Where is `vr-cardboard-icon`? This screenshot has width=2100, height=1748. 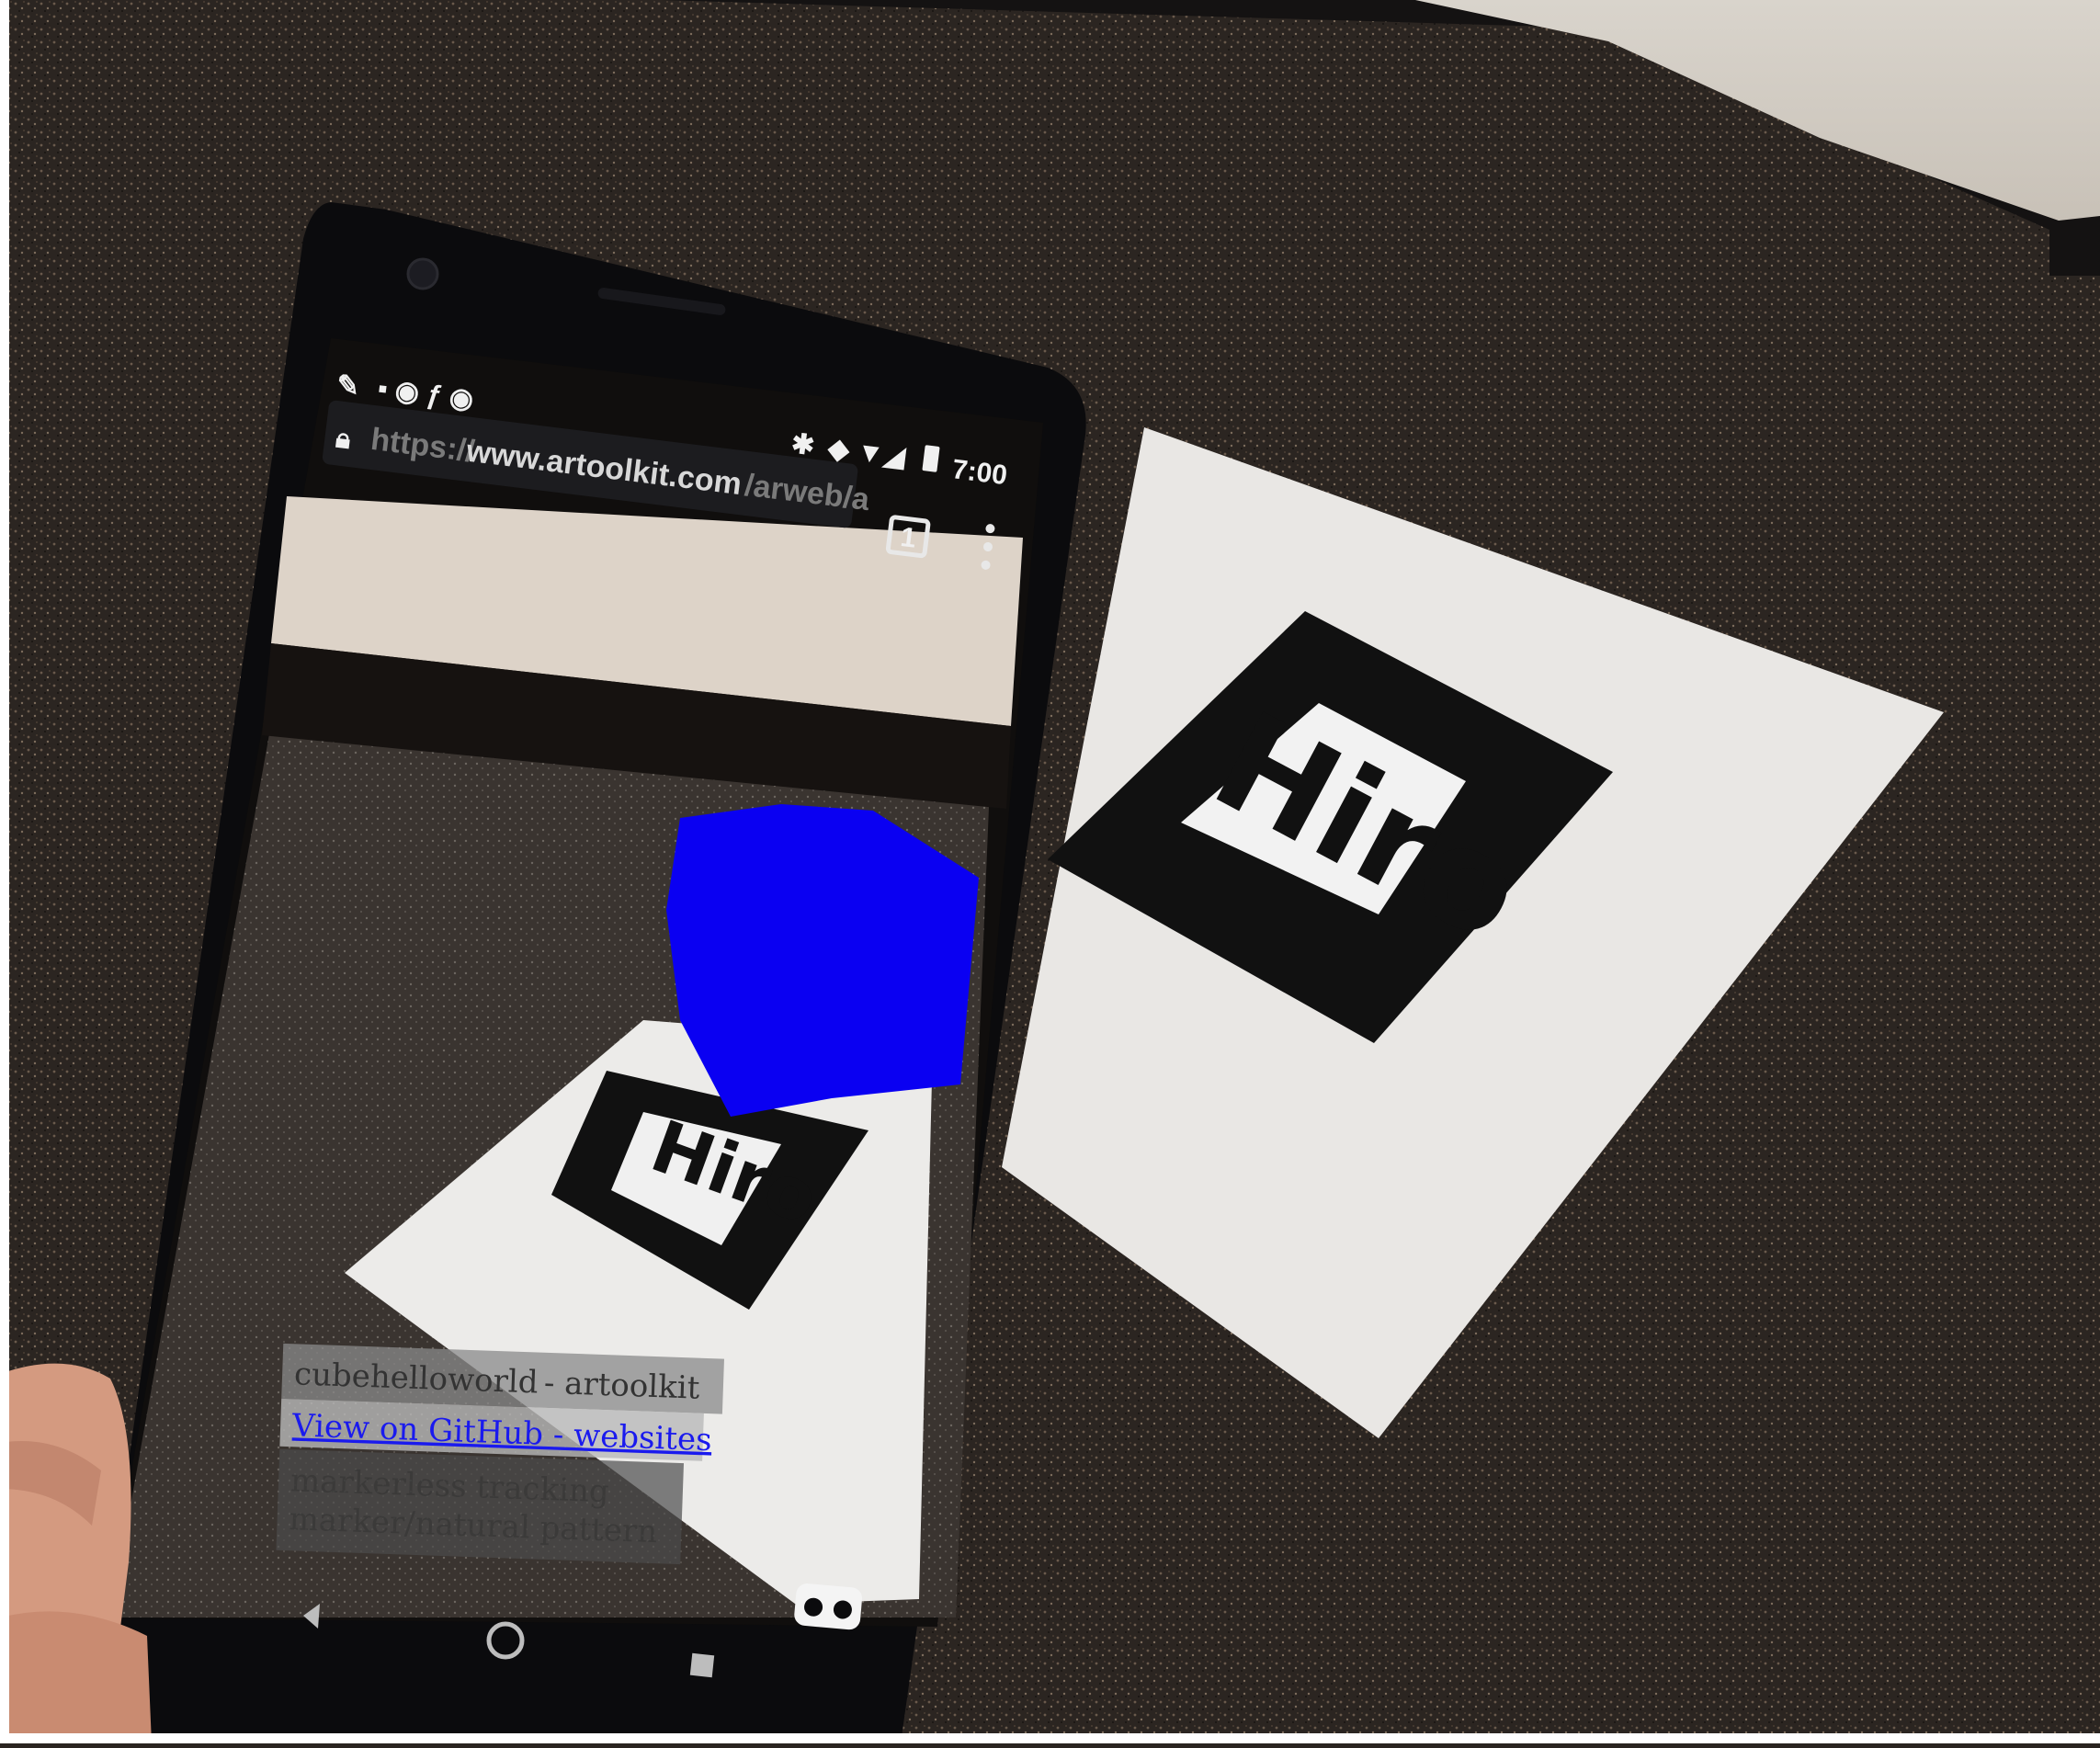
vr-cardboard-icon is located at coordinates (828, 1606).